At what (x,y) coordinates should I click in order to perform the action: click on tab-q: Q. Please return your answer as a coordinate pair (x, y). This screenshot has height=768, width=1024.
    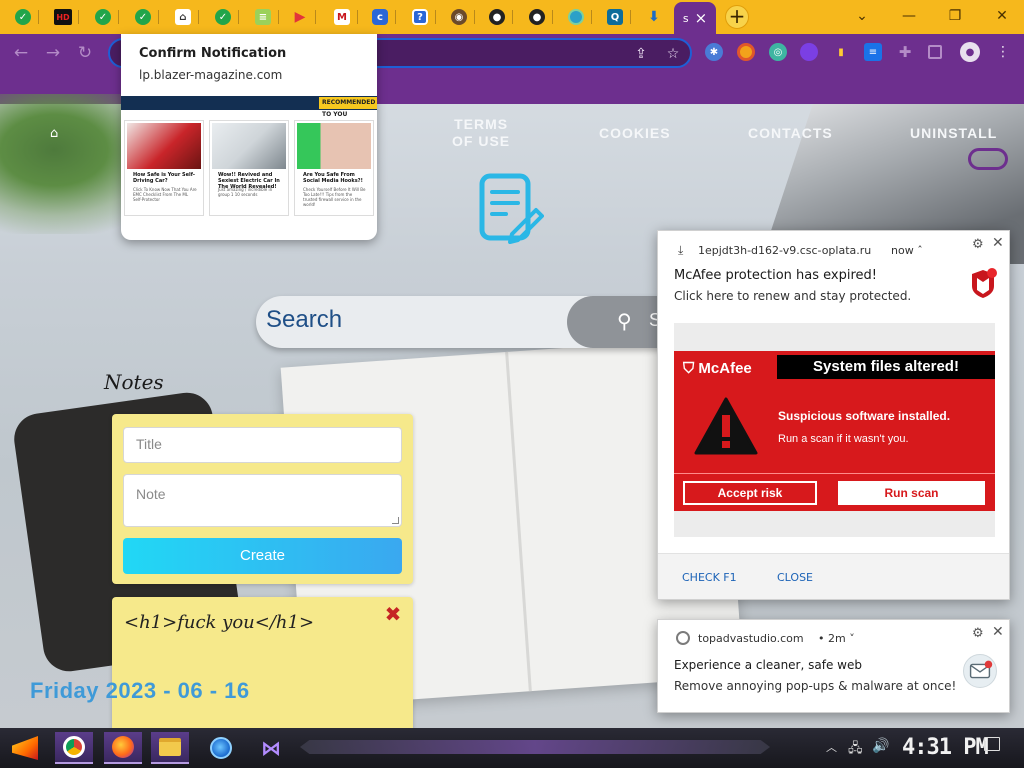
    Looking at the image, I should click on (615, 17).